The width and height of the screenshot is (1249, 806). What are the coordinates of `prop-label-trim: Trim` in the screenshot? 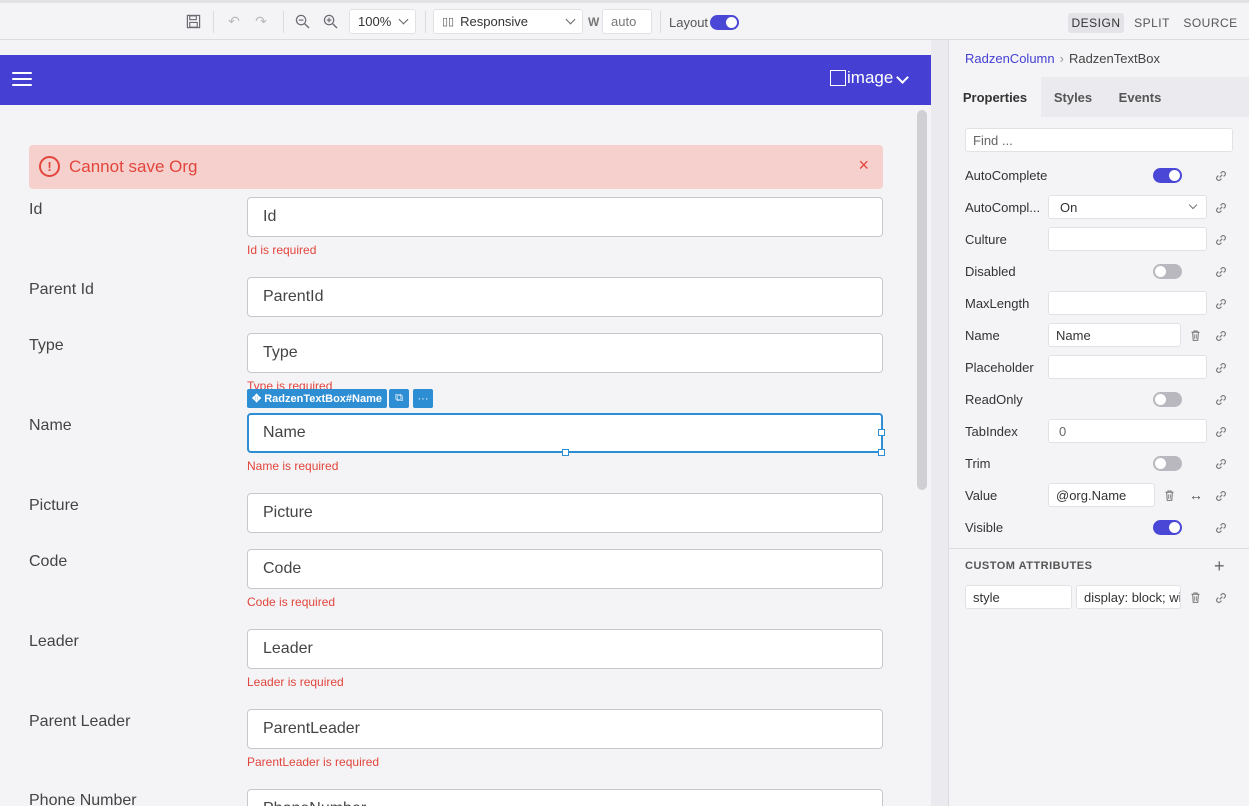 It's located at (978, 463).